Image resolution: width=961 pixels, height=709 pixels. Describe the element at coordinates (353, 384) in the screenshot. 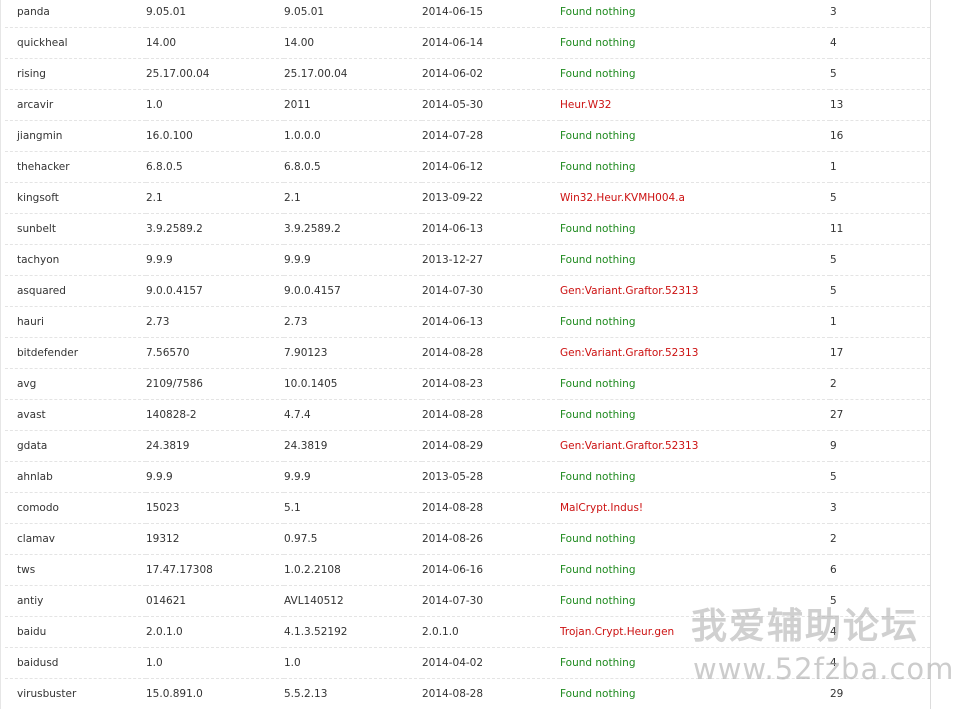

I see `signature-version-cell: 10.0.1405` at that location.